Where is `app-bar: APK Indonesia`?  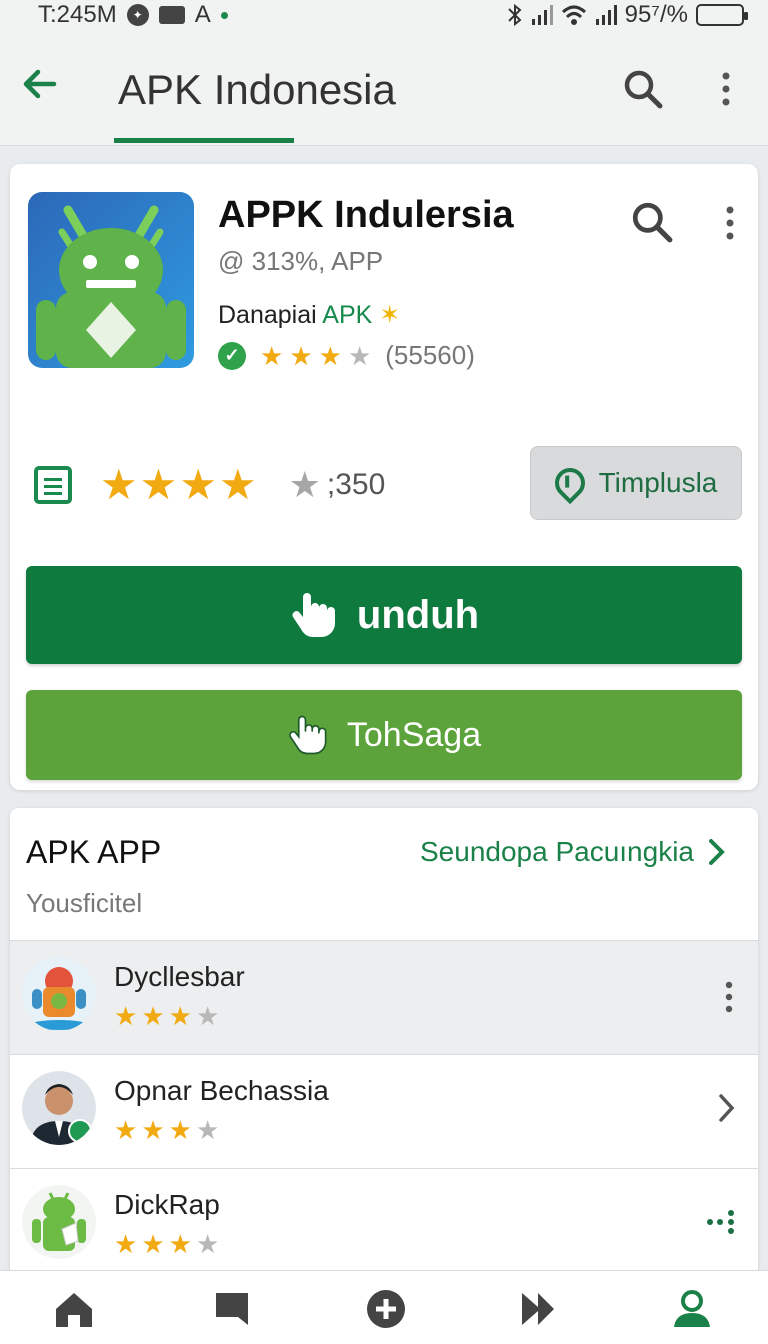 app-bar: APK Indonesia is located at coordinates (384, 88).